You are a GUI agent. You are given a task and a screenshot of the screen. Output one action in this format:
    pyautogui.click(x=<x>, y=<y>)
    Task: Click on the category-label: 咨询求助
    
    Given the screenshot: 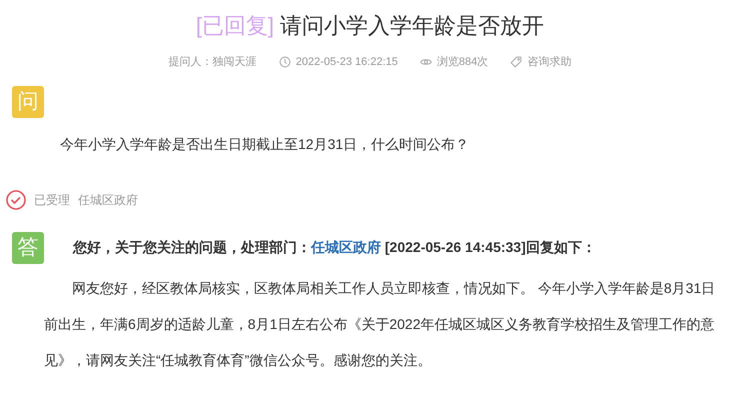 What is the action you would take?
    pyautogui.click(x=549, y=62)
    